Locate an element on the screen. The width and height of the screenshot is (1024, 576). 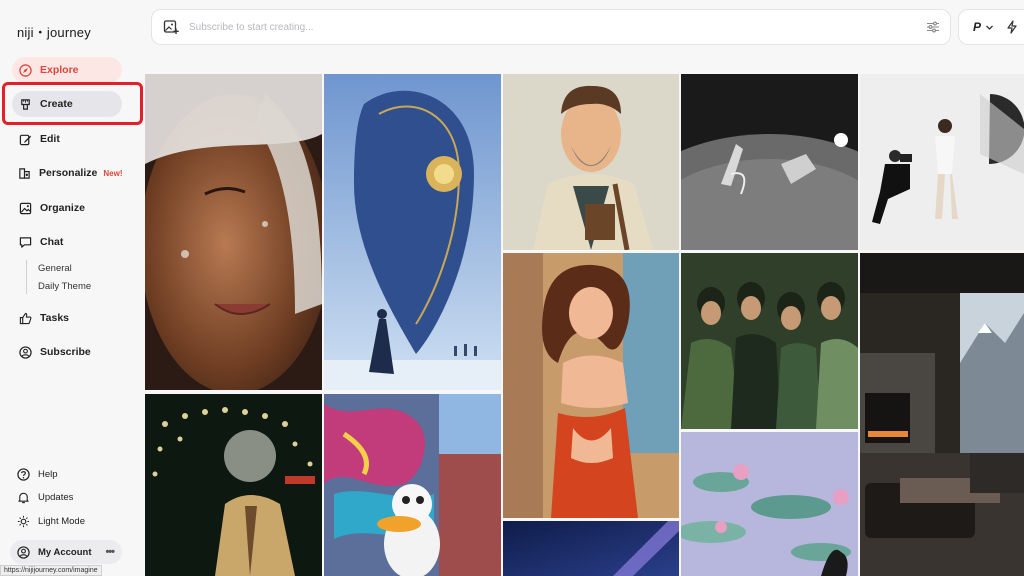
more-options-icon: ••• is located at coordinates (110, 552).